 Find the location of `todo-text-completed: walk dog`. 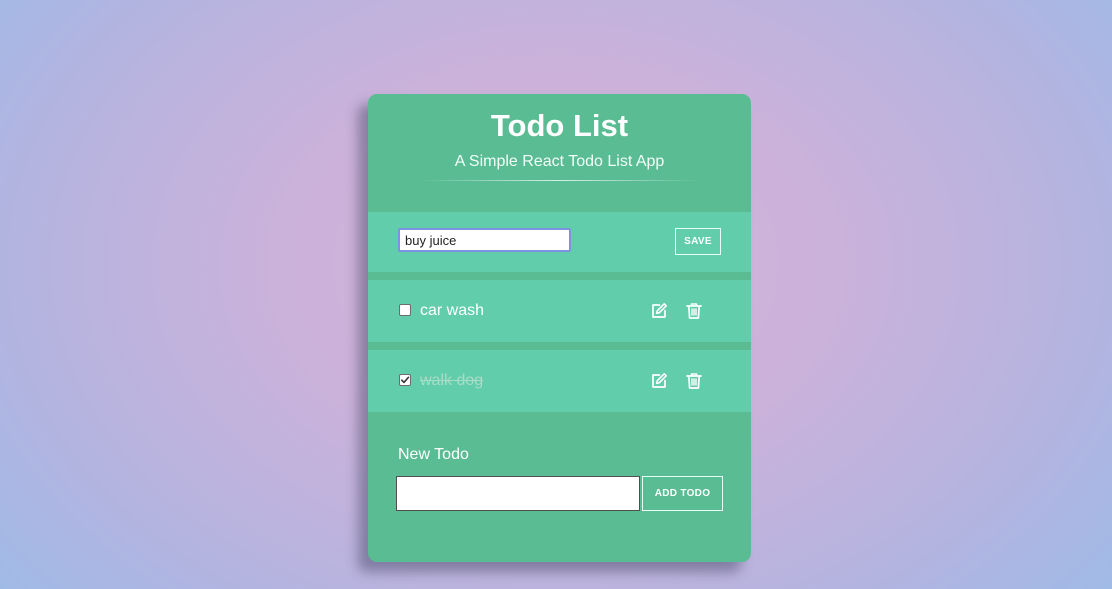

todo-text-completed: walk dog is located at coordinates (452, 380).